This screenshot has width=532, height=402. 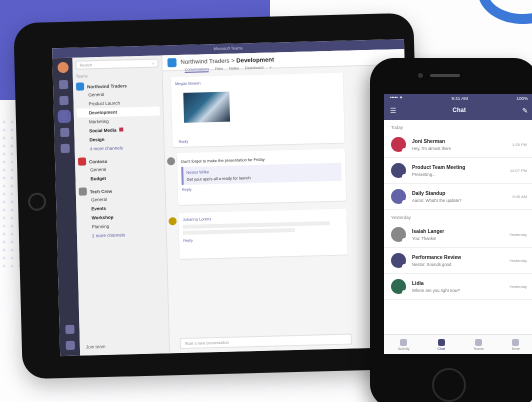 I want to click on channel-label: Events, so click(x=99, y=208).